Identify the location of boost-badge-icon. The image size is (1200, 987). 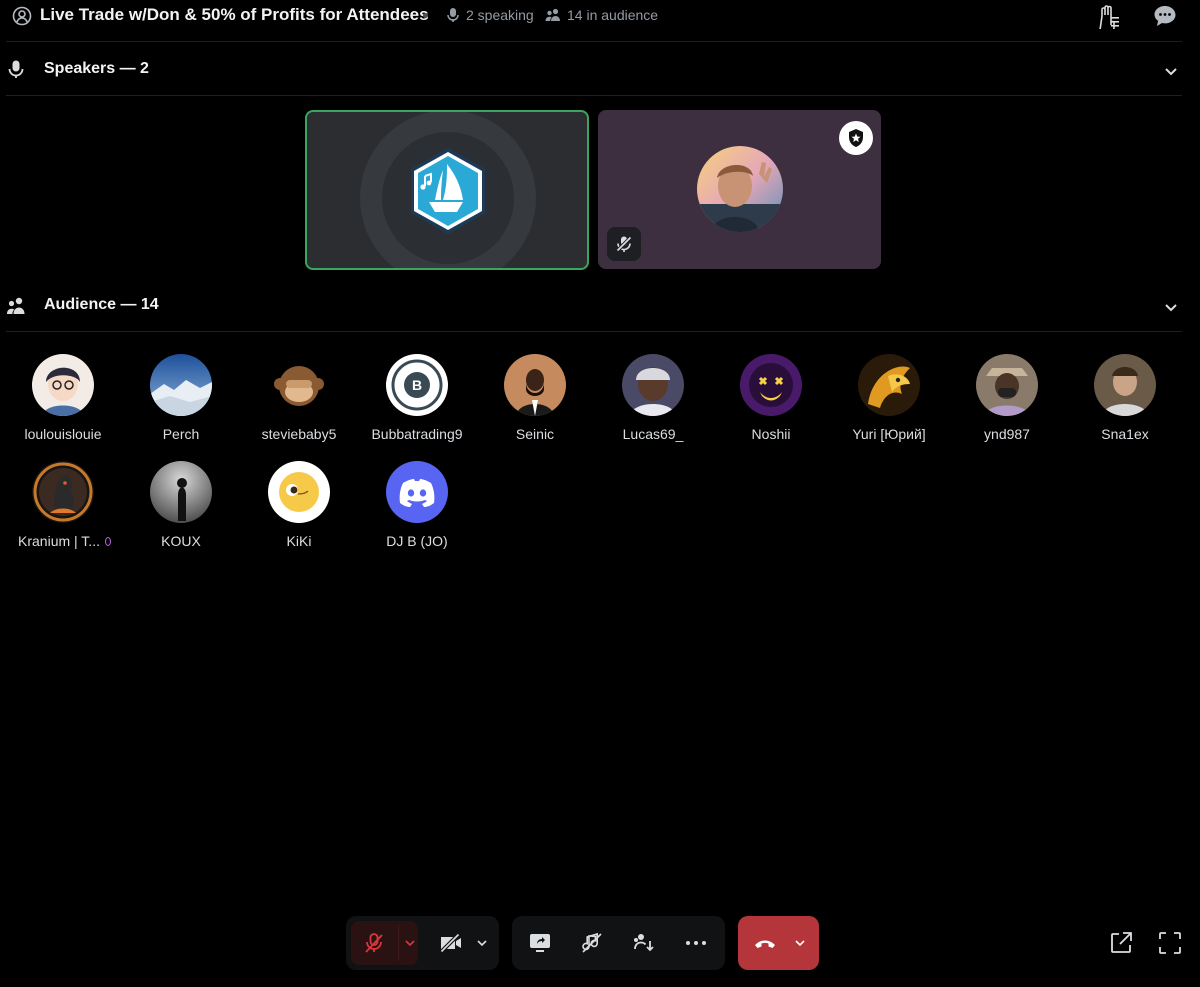
(108, 541).